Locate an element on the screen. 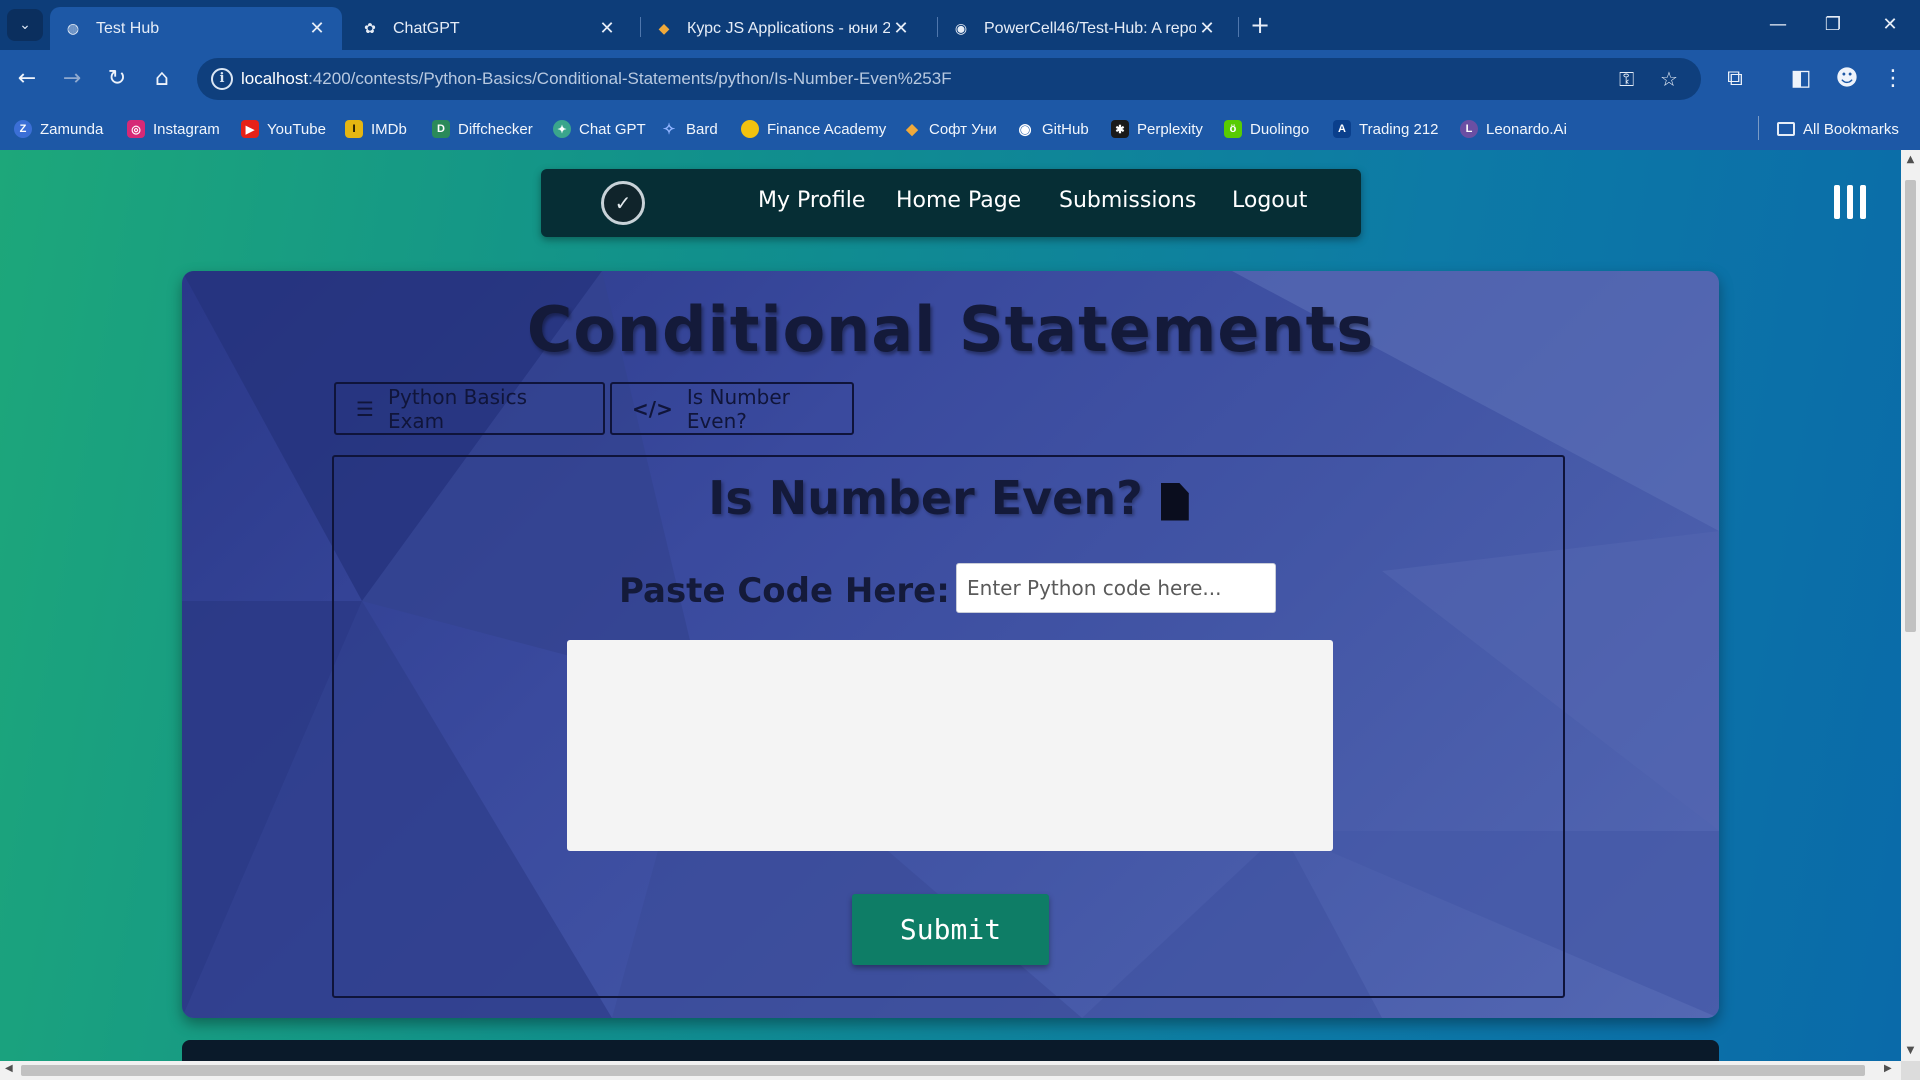  reload-icon: ↻ is located at coordinates (117, 79).